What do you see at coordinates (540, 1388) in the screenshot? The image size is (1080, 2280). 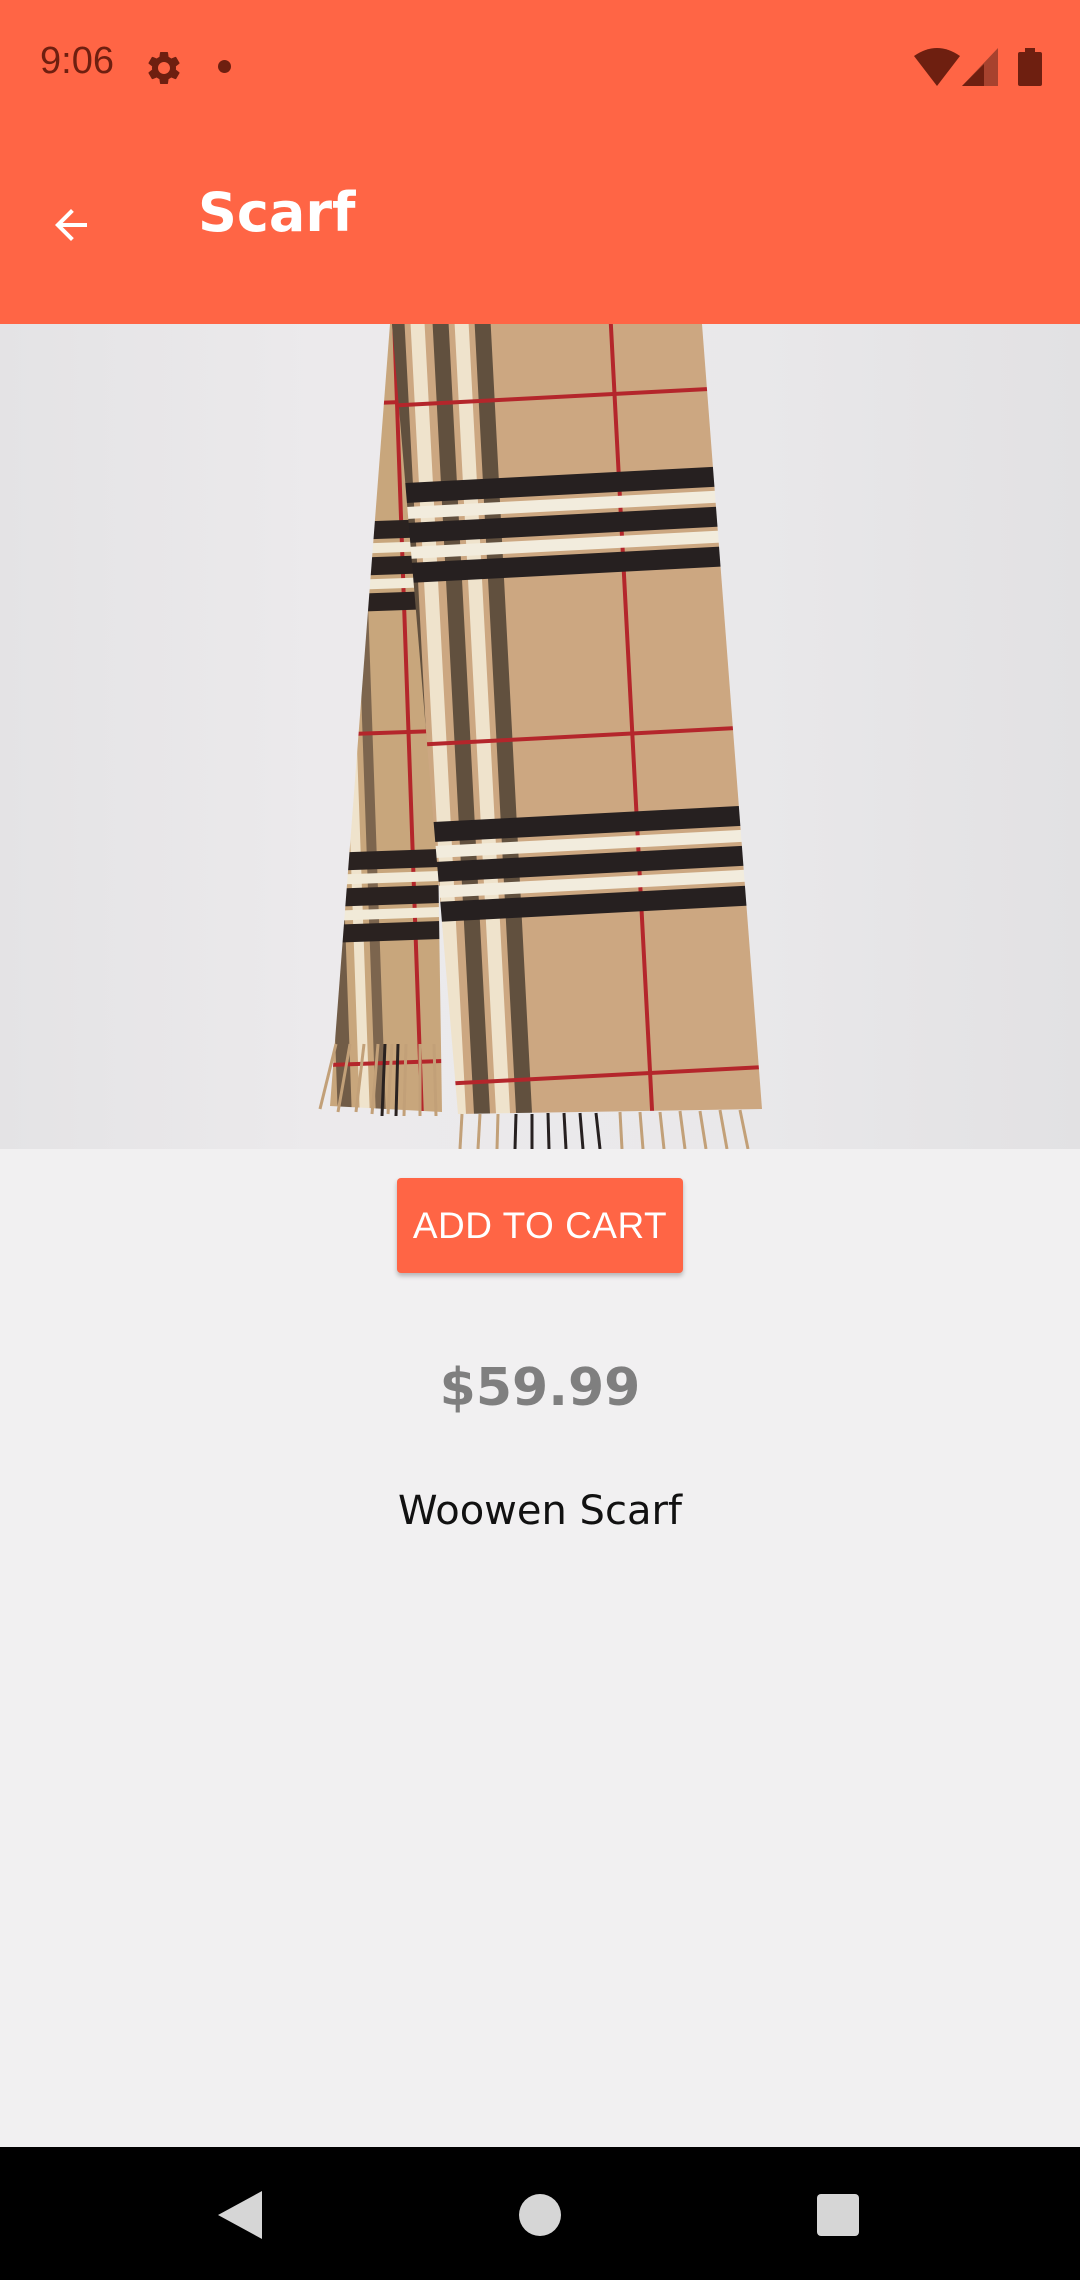 I see `product-price: $59.99` at bounding box center [540, 1388].